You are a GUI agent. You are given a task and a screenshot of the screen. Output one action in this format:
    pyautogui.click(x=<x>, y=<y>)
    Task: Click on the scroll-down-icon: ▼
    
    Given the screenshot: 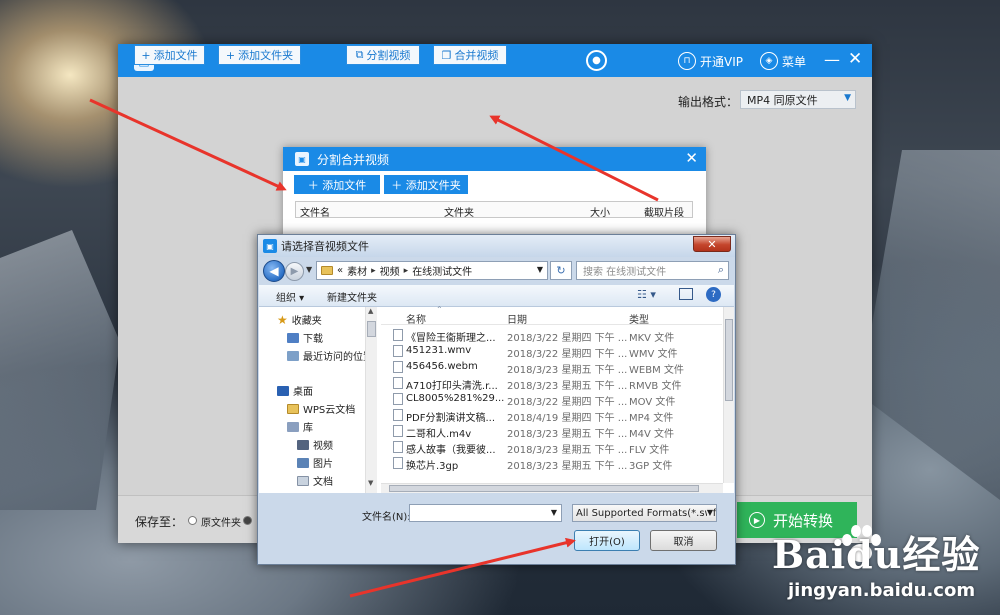 What is the action you would take?
    pyautogui.click(x=370, y=483)
    